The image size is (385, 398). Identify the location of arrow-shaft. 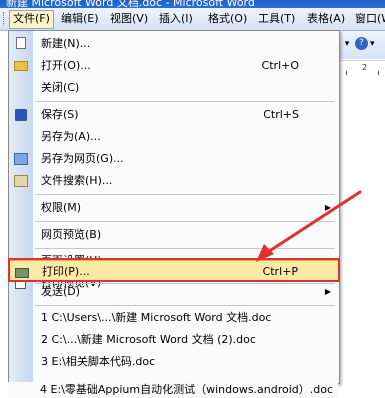
(314, 222).